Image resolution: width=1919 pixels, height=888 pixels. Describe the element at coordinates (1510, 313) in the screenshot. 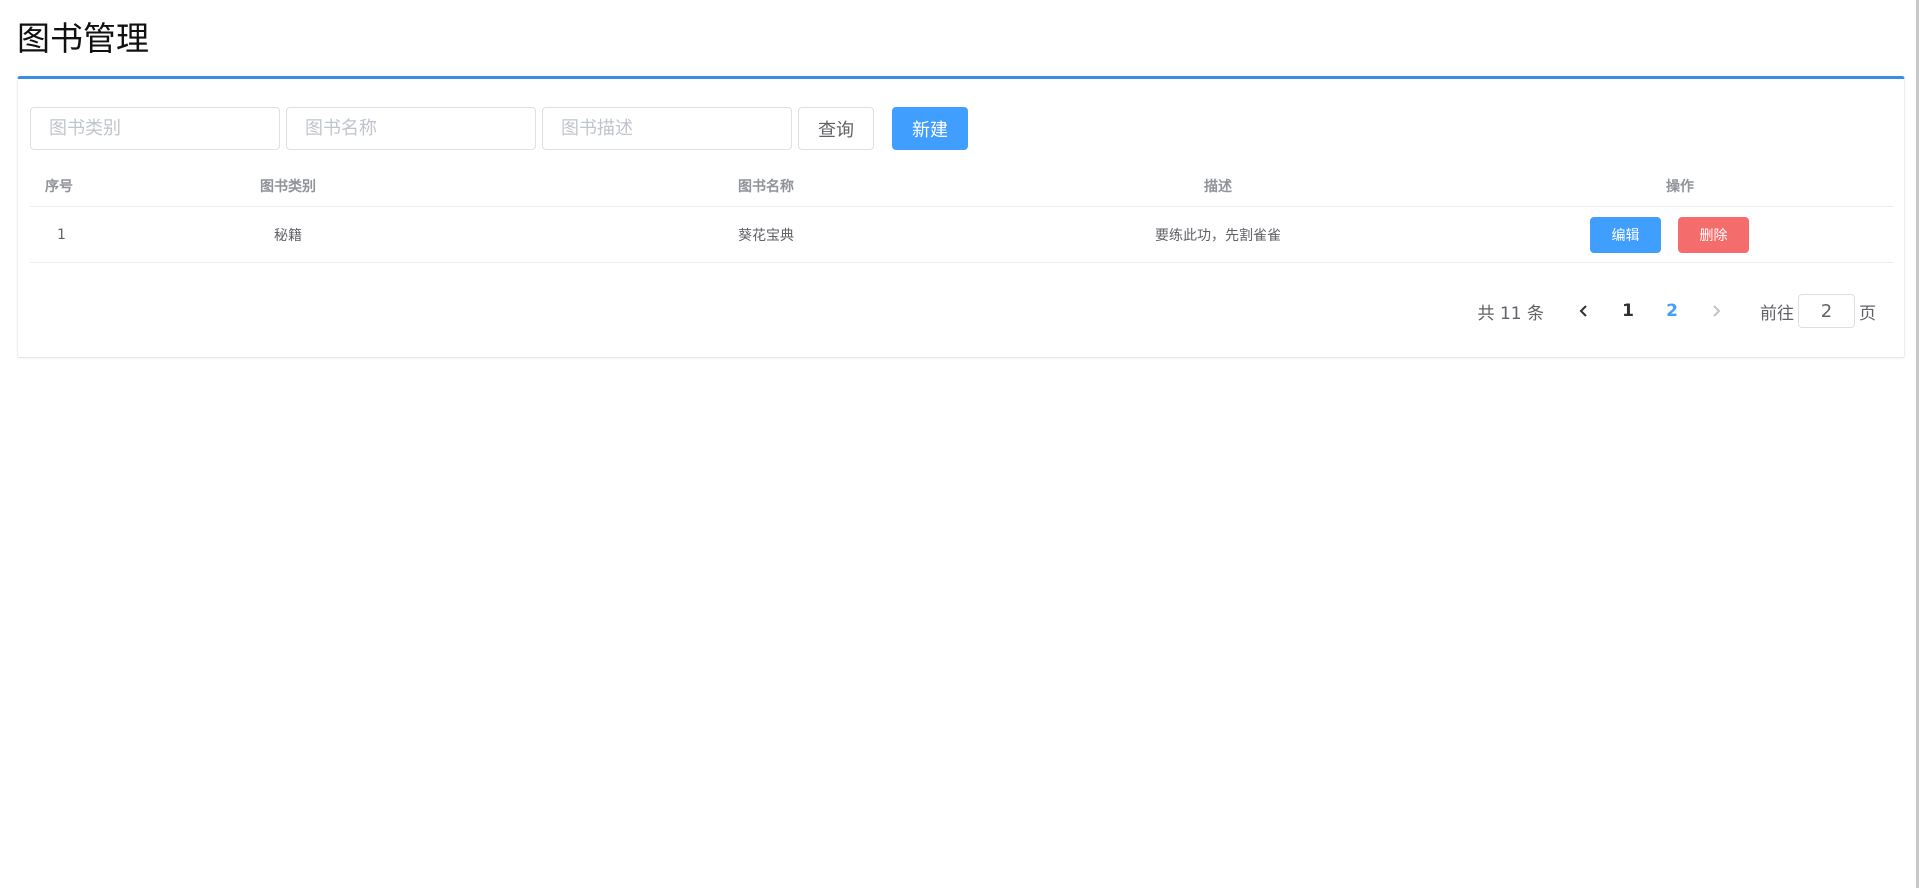

I see `pagination-total: 共 11 条` at that location.